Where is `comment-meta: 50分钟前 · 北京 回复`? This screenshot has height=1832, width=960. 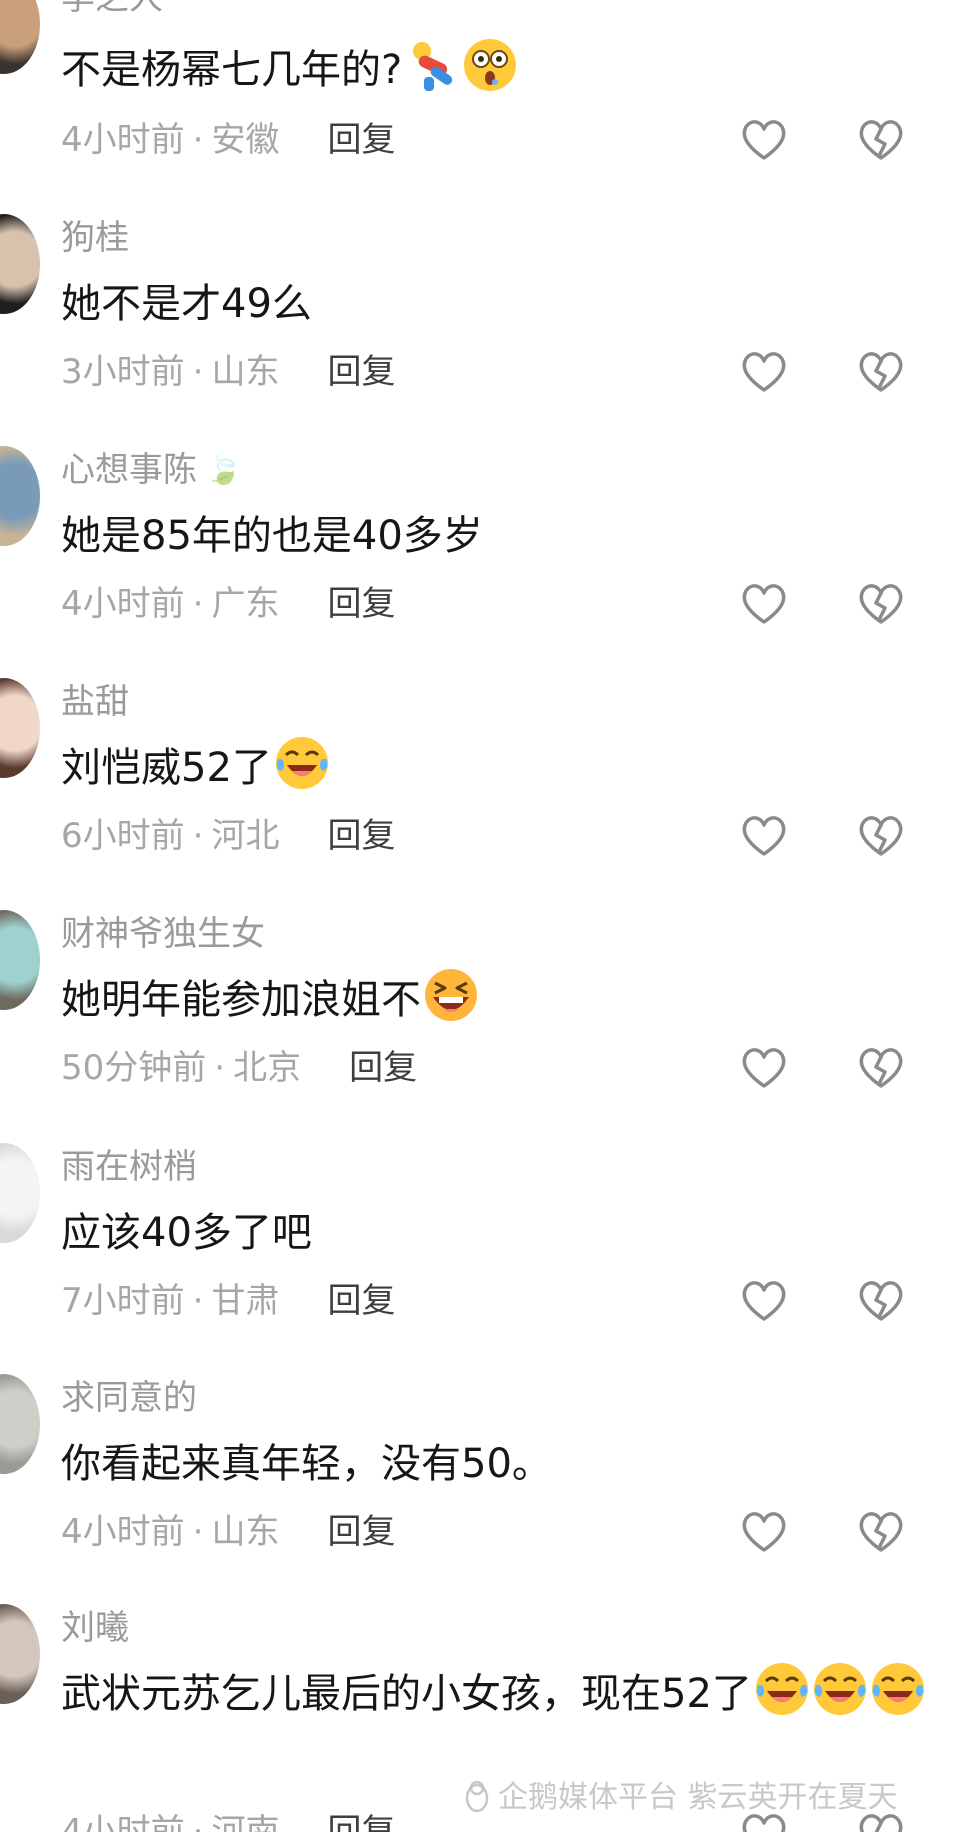
comment-meta: 50分钟前 · 北京 回复 is located at coordinates (239, 1068).